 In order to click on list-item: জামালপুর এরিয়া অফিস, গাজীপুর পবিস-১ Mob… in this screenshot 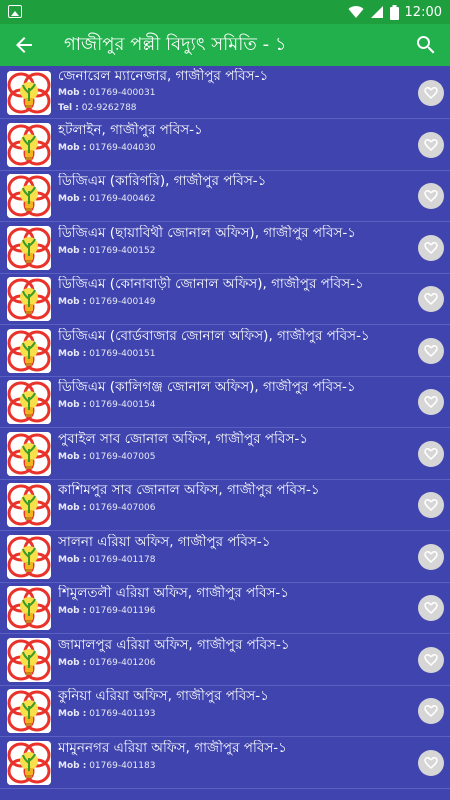, I will do `click(225, 660)`.